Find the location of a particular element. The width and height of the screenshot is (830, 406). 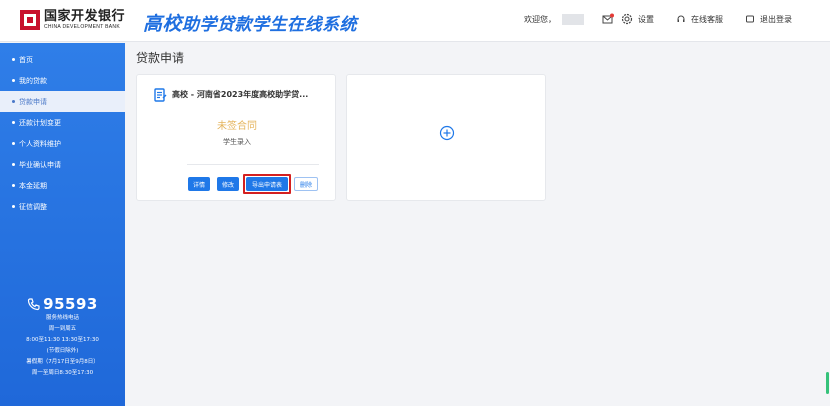

sidebar-item-label: 个人资料维护 is located at coordinates (40, 143).